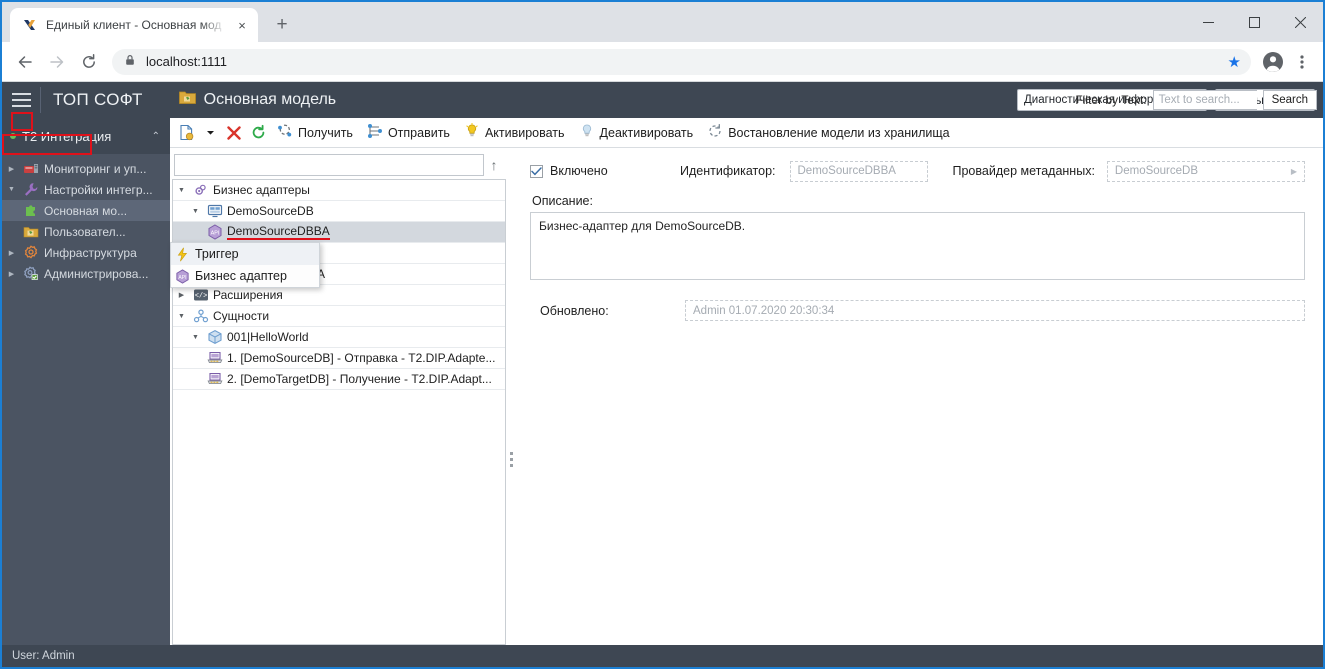 Image resolution: width=1325 pixels, height=669 pixels. I want to click on bookmark-star-icon: ★, so click(1234, 62).